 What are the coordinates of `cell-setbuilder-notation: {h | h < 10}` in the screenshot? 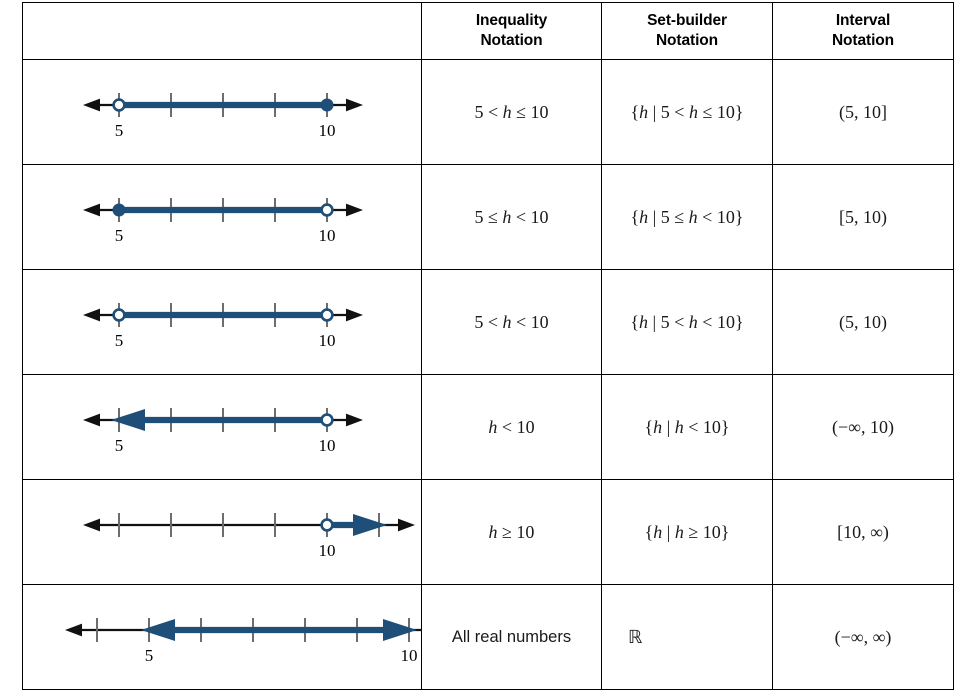 It's located at (687, 427).